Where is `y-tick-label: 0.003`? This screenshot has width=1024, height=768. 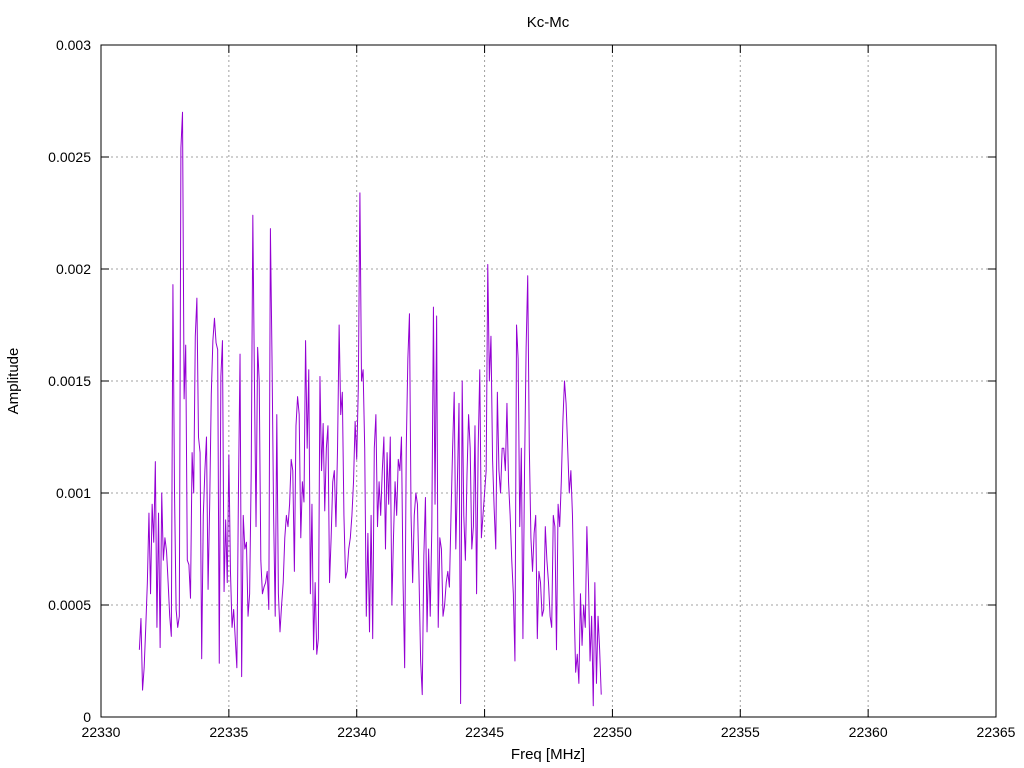
y-tick-label: 0.003 is located at coordinates (73, 45).